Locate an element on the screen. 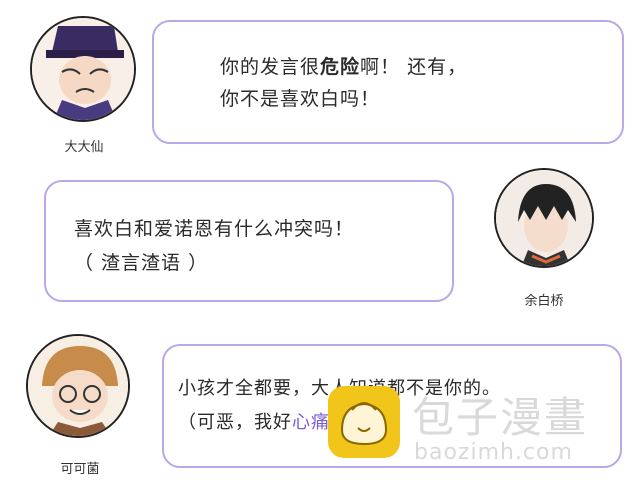  bubble-line: （ 渣言渣语 ） is located at coordinates (141, 263).